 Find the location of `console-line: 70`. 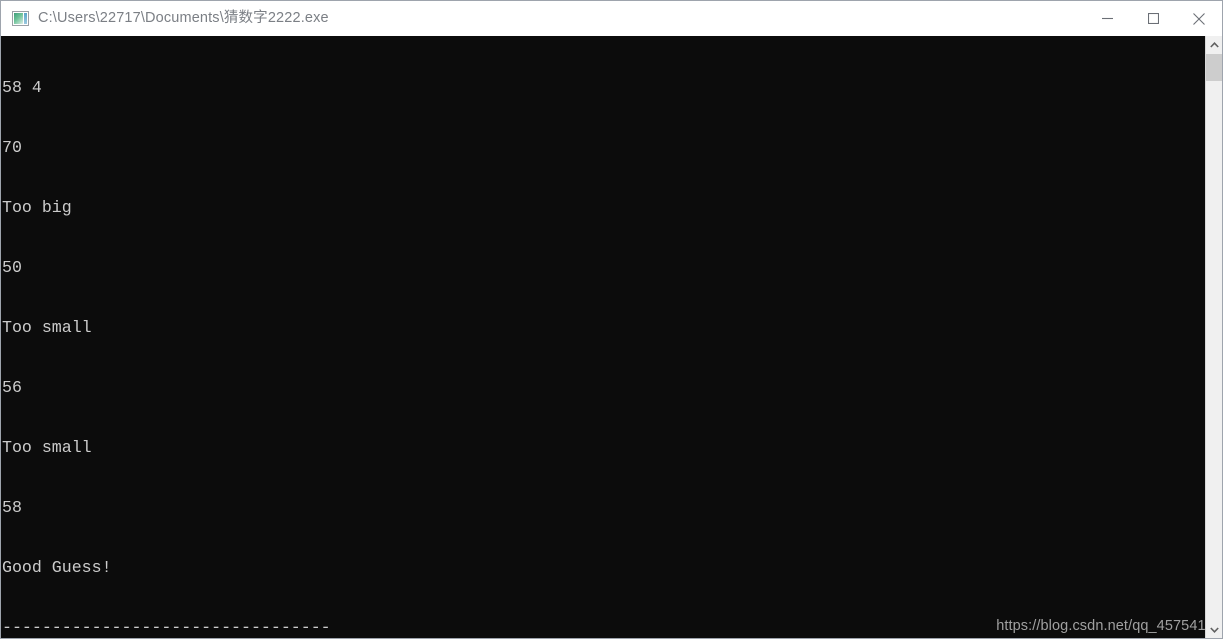

console-line: 70 is located at coordinates (12, 147).